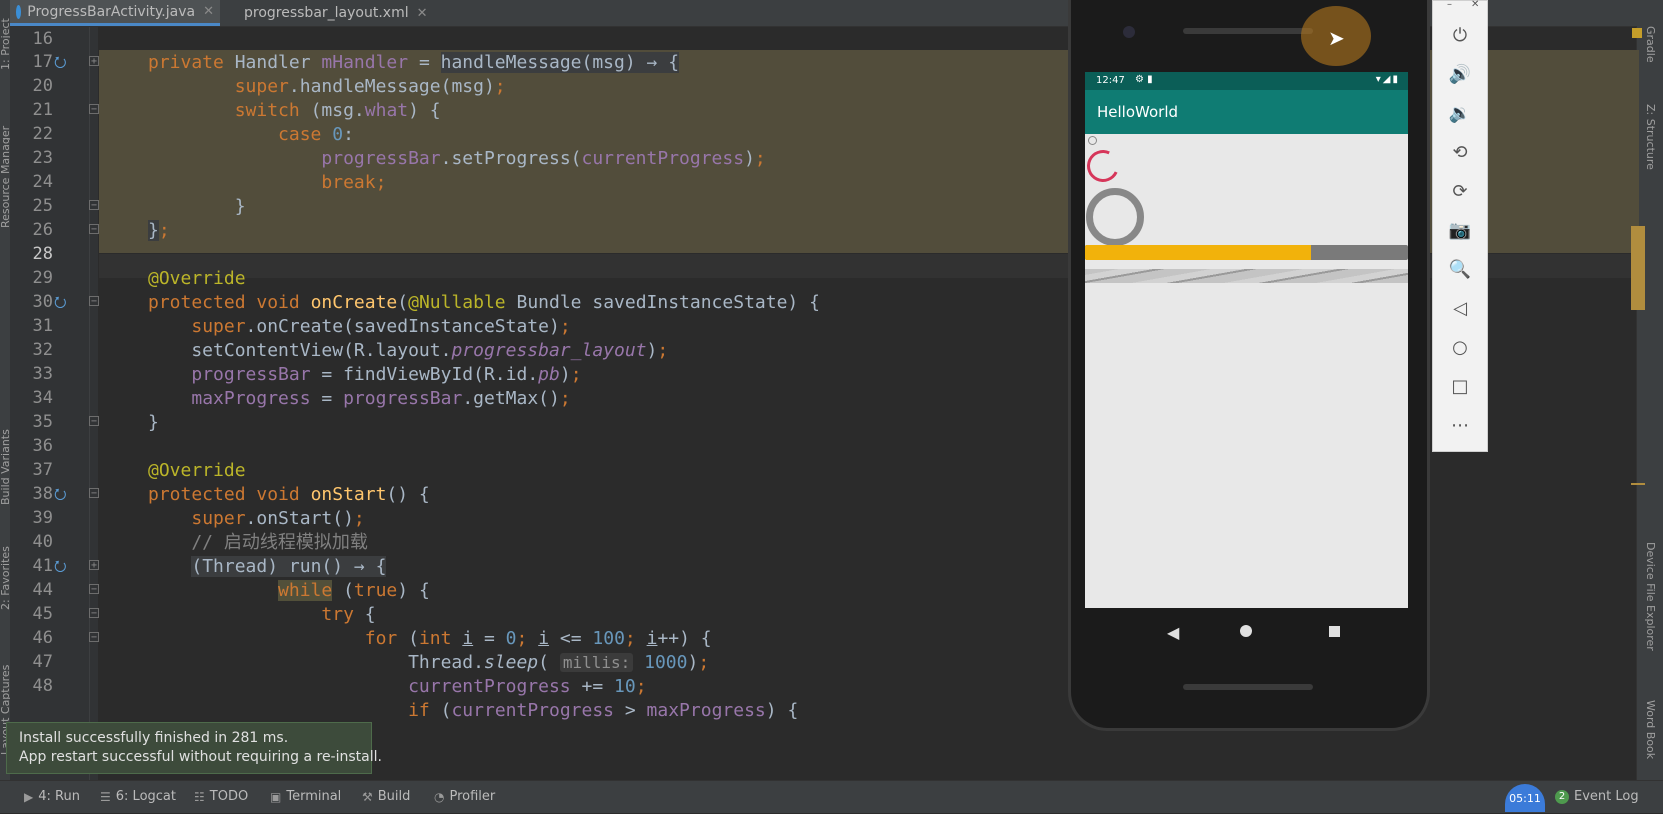 This screenshot has height=814, width=1663. I want to click on minimize-icon: –, so click(1449, 5).